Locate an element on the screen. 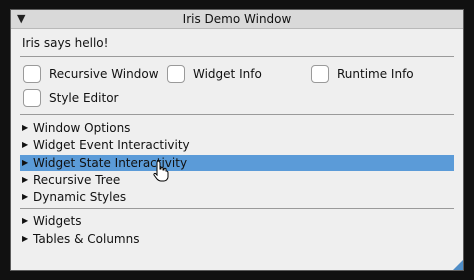 The image size is (474, 280). tree-node-label: Widgets is located at coordinates (57, 221).